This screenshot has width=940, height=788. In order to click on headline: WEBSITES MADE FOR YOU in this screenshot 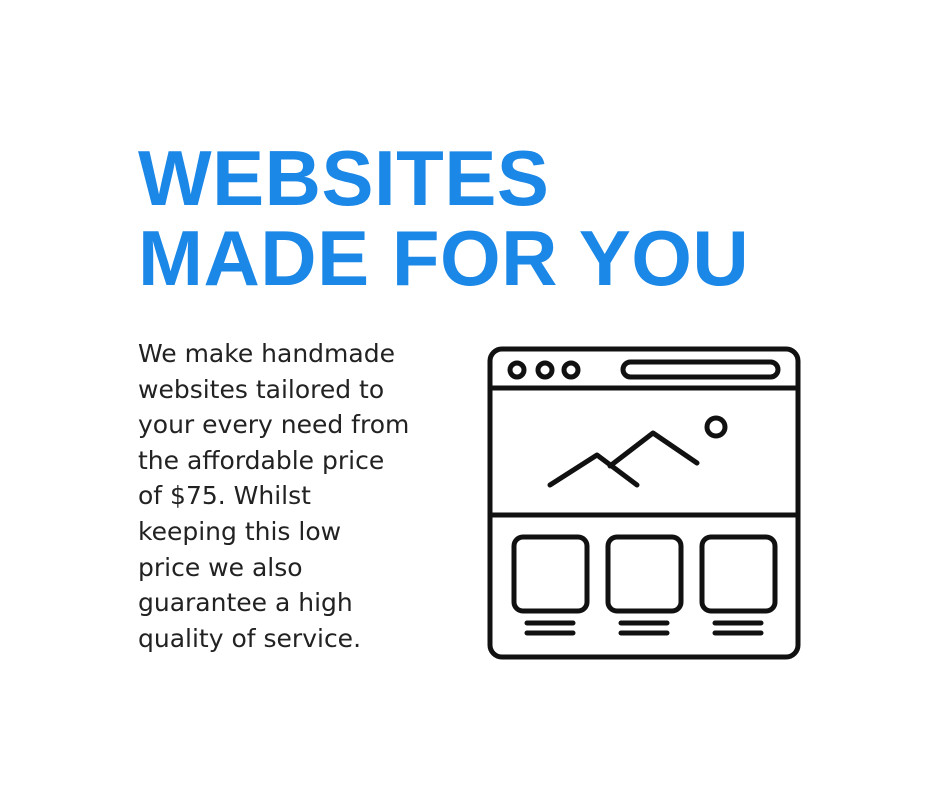, I will do `click(443, 218)`.